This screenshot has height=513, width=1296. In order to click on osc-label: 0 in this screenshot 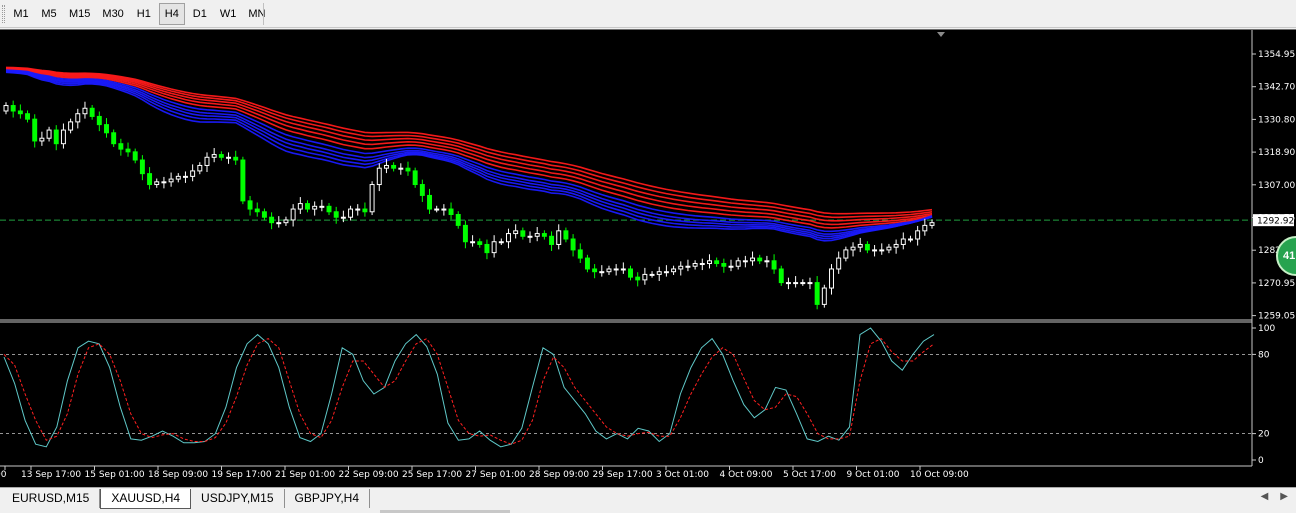, I will do `click(1261, 461)`.